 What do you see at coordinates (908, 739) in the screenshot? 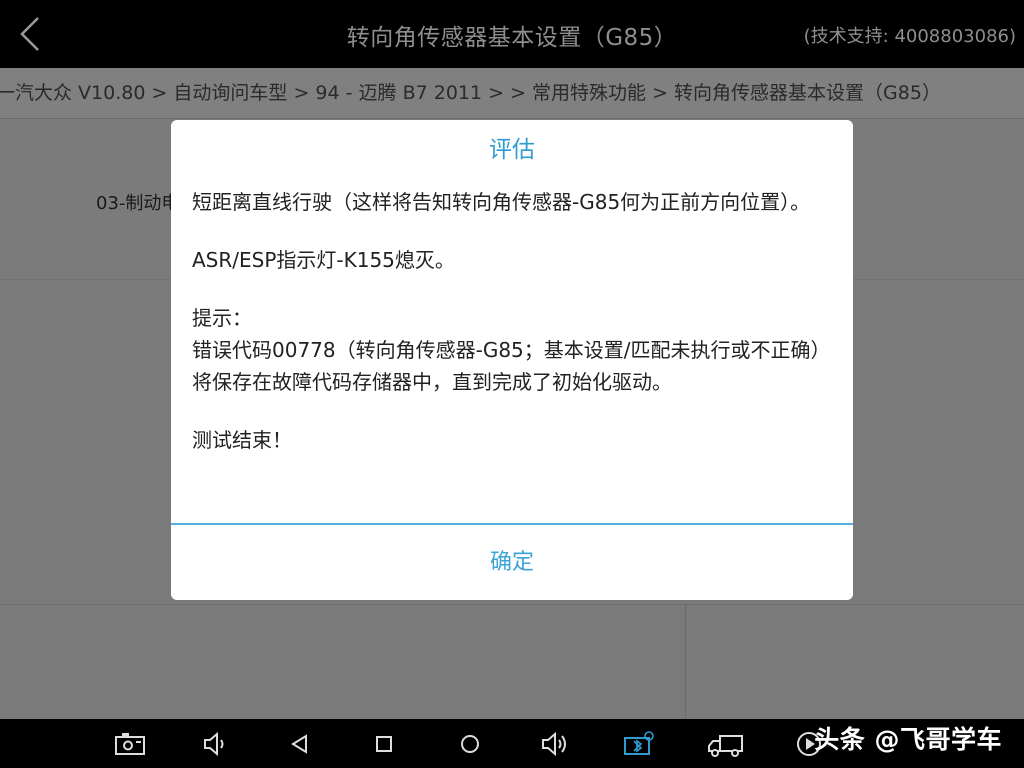
I see `watermark: 头条 @飞哥学车` at bounding box center [908, 739].